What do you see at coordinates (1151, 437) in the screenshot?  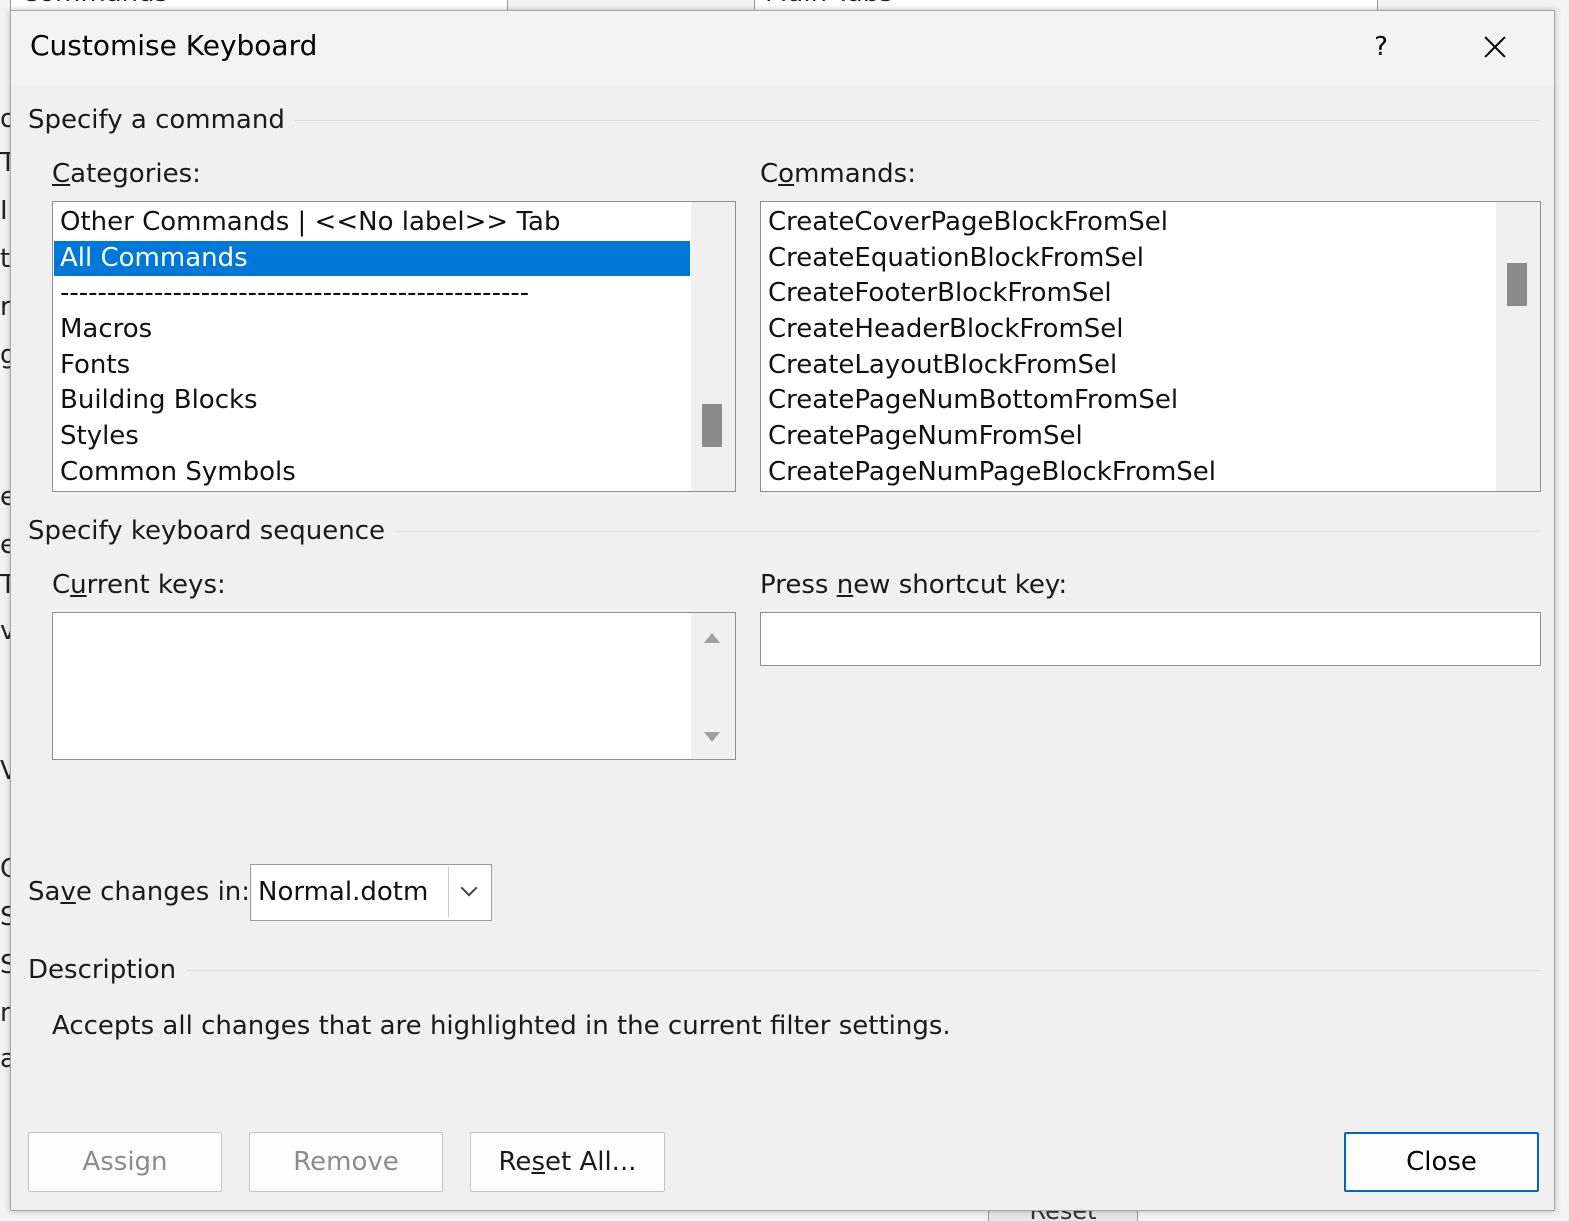 I see `list-item: CreatePageNumFromSel` at bounding box center [1151, 437].